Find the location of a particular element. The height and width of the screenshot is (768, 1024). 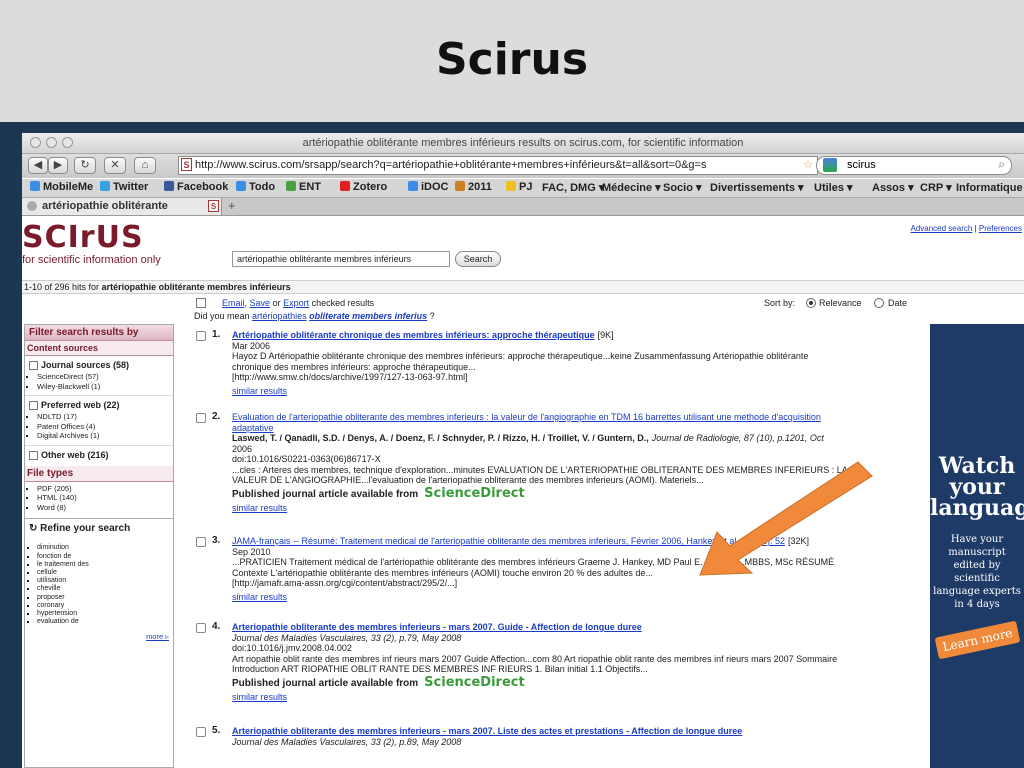

email-link: Email is located at coordinates (233, 303).